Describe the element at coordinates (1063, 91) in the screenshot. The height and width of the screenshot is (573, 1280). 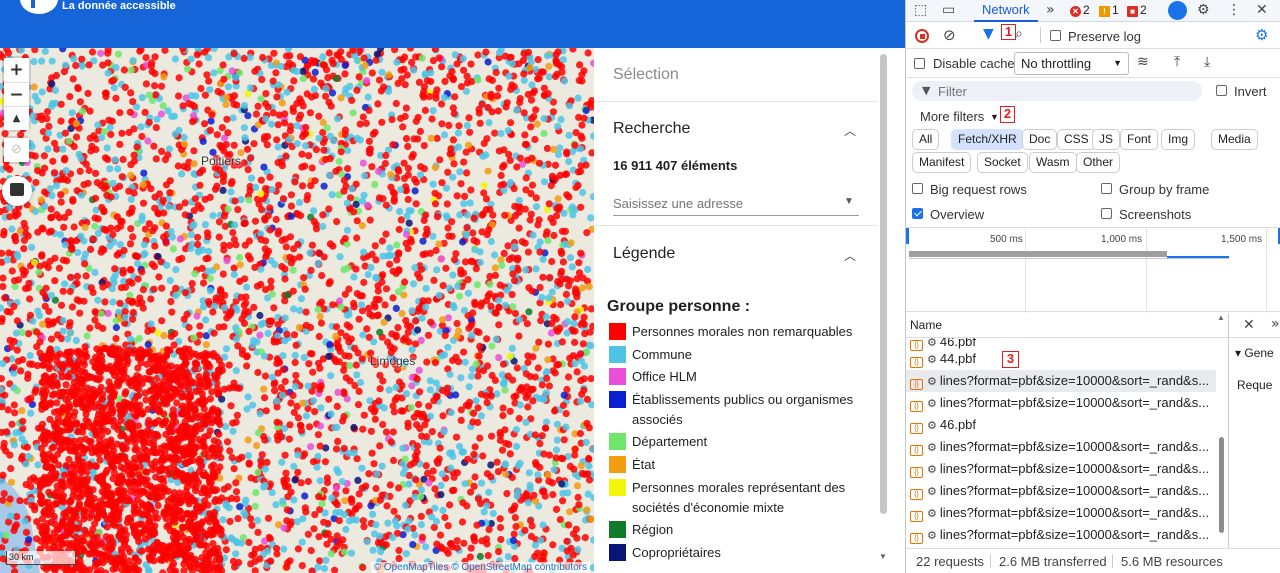
I see `filter-input` at that location.